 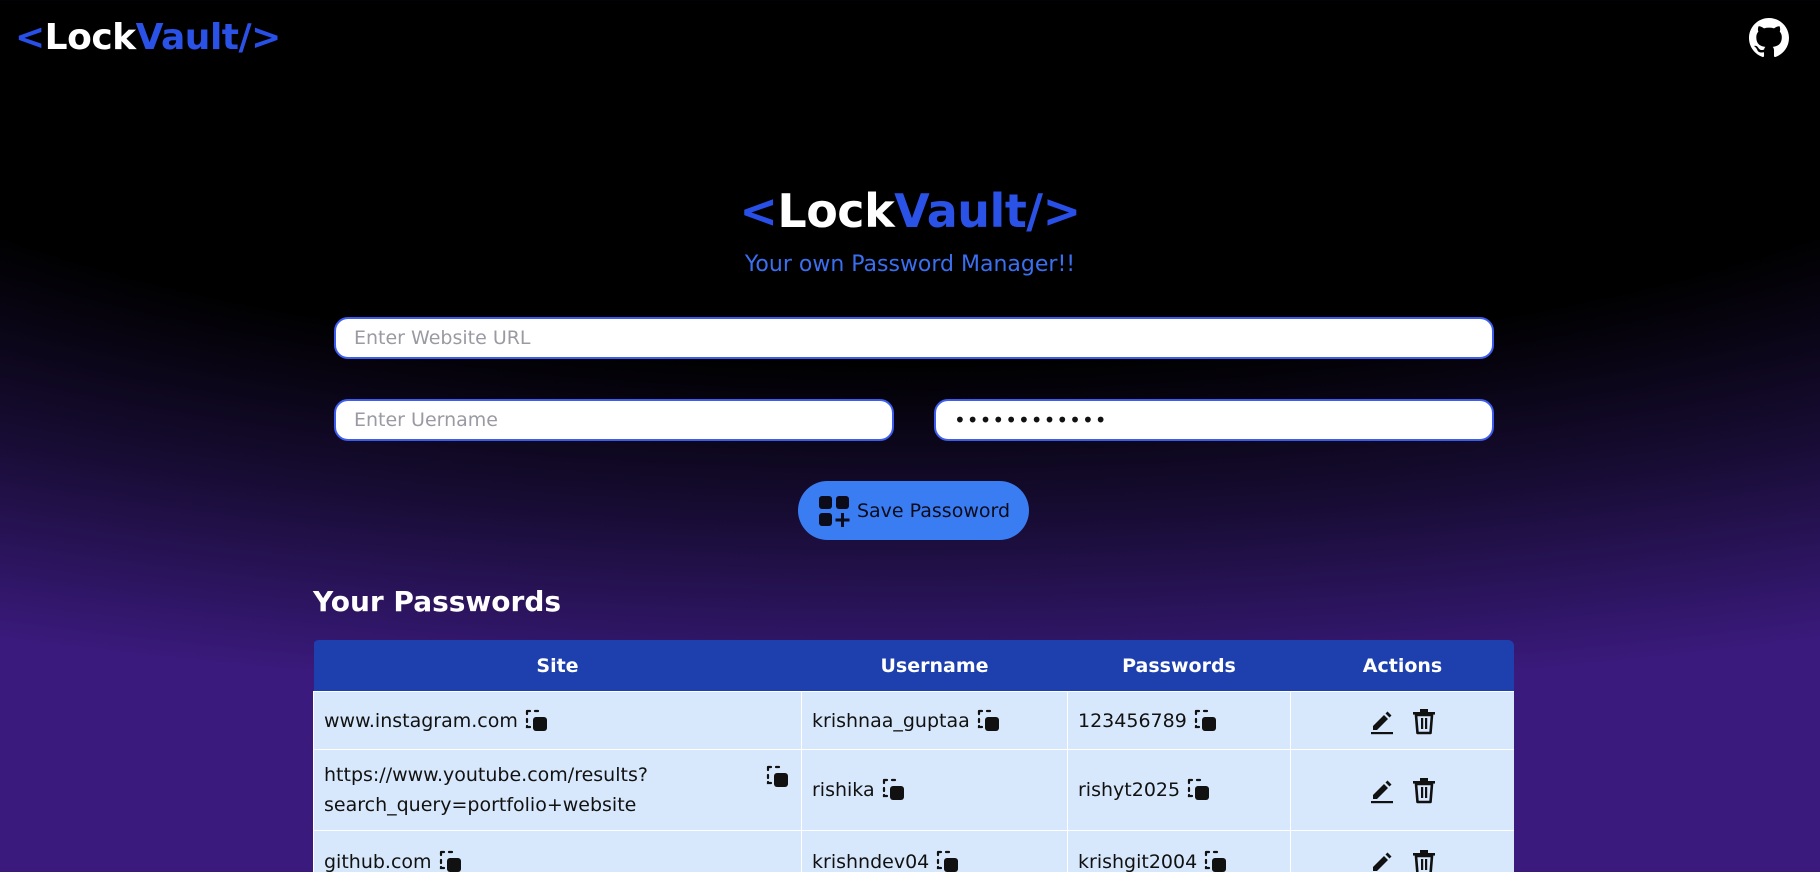 I want to click on table-row: github.com krishndev04 krishgit2004, so click(x=913, y=851).